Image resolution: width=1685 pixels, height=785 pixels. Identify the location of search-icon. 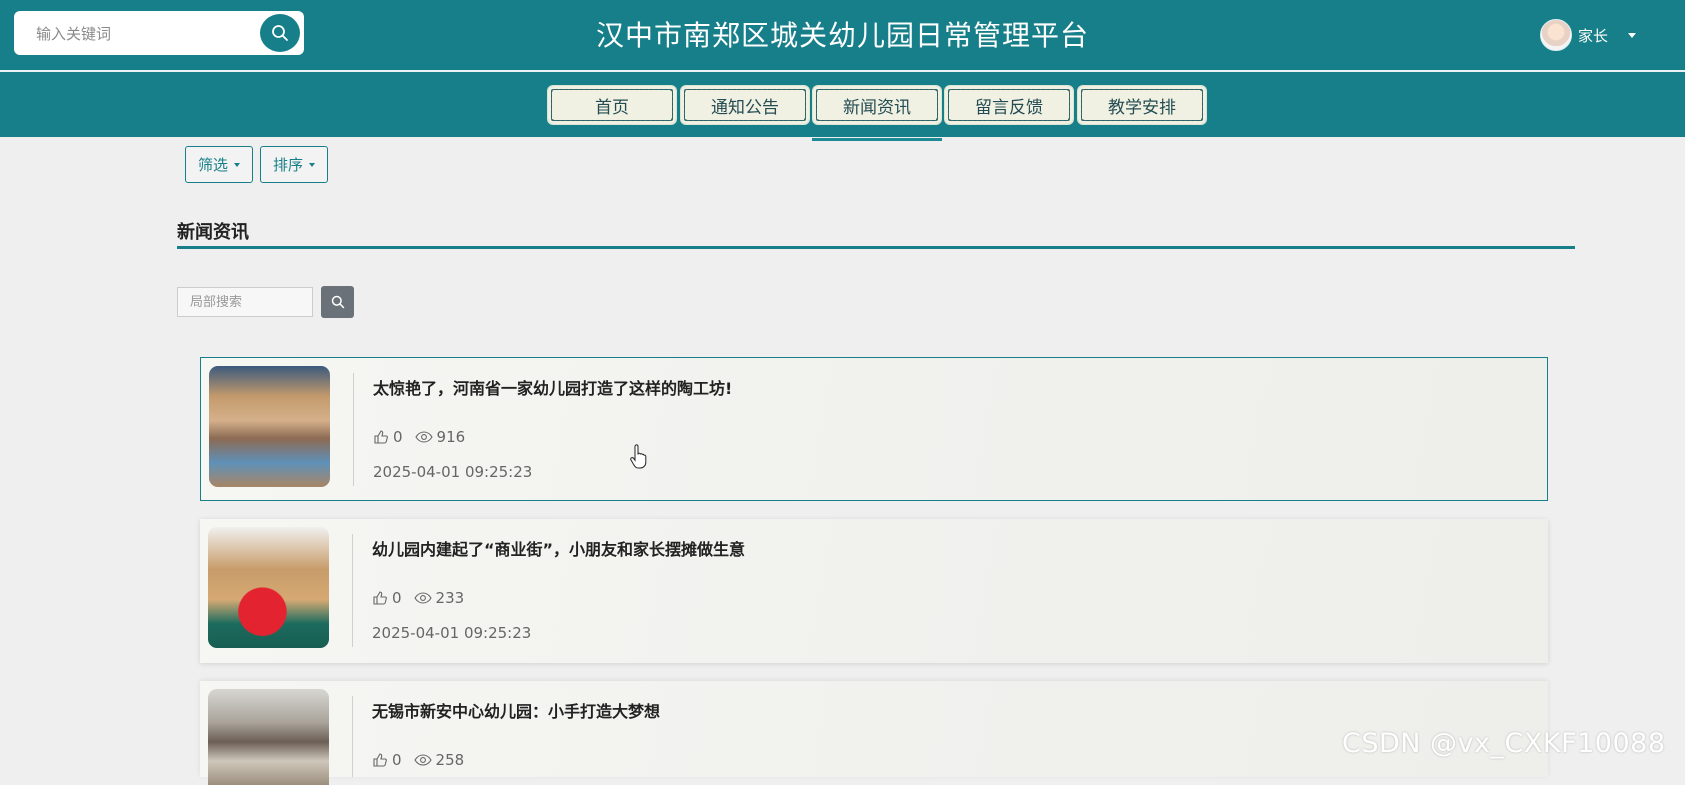
(337, 302).